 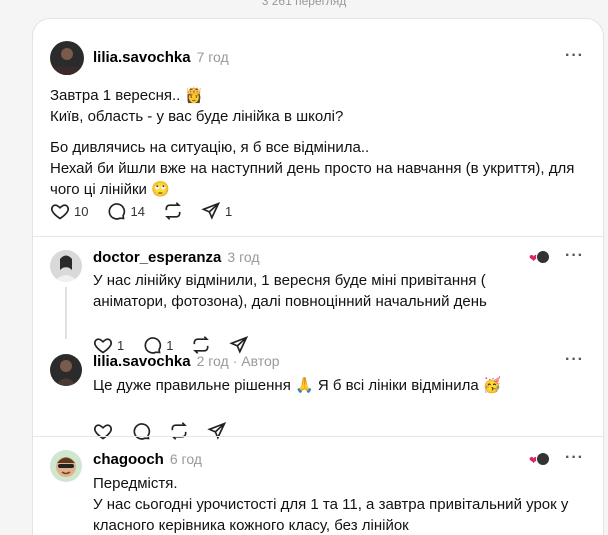 I want to click on share-count: 1, so click(x=228, y=211).